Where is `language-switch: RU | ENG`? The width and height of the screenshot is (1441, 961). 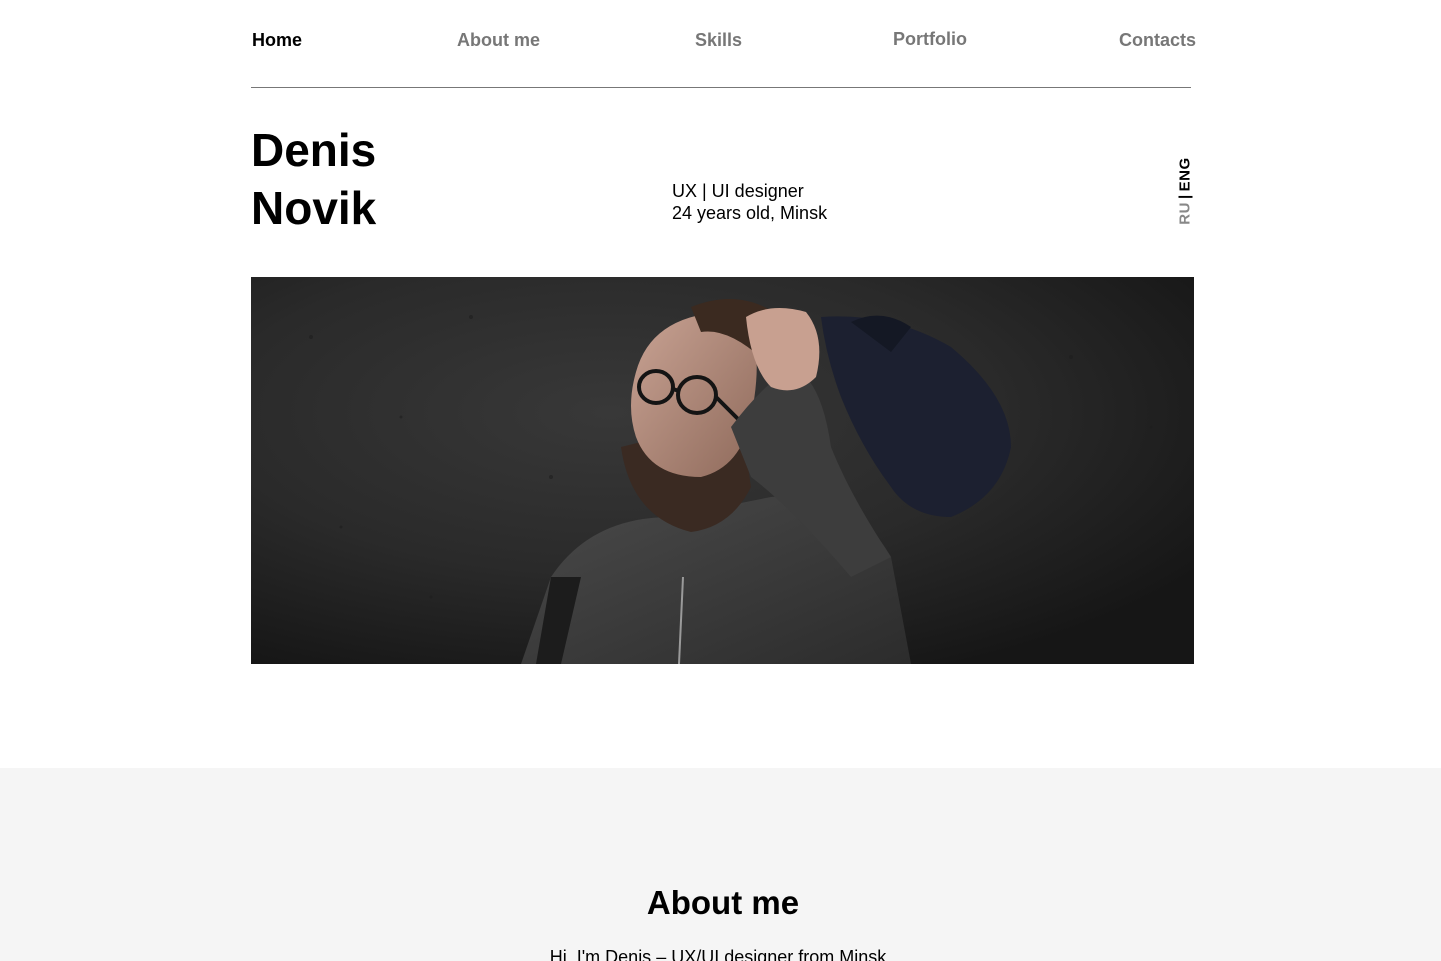
language-switch: RU | ENG is located at coordinates (1185, 191).